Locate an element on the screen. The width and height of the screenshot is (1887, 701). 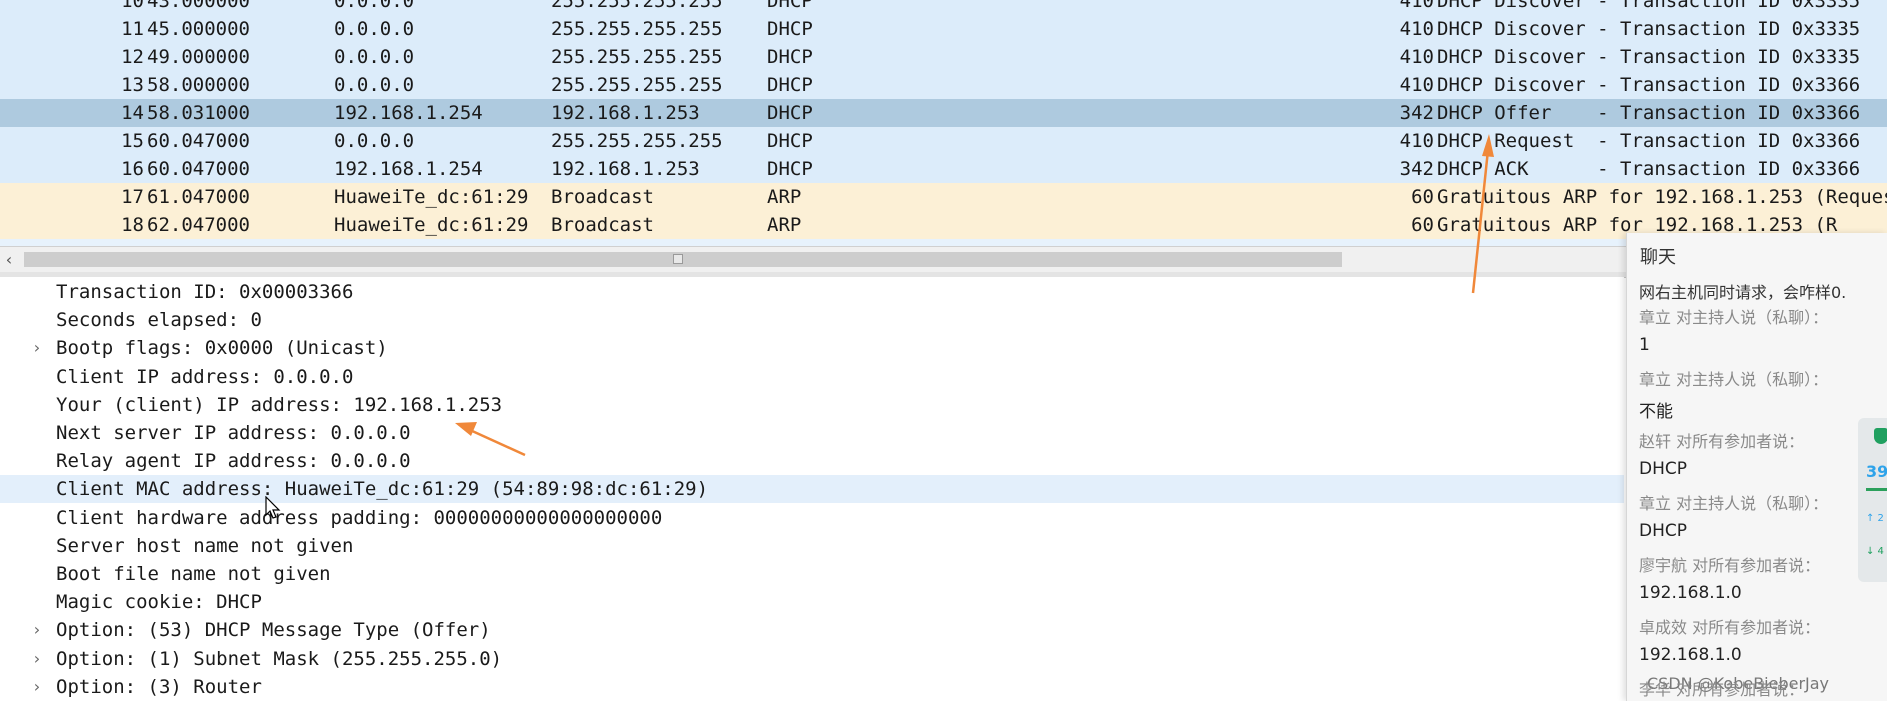
detail-row: Server host name not given is located at coordinates (812, 546).